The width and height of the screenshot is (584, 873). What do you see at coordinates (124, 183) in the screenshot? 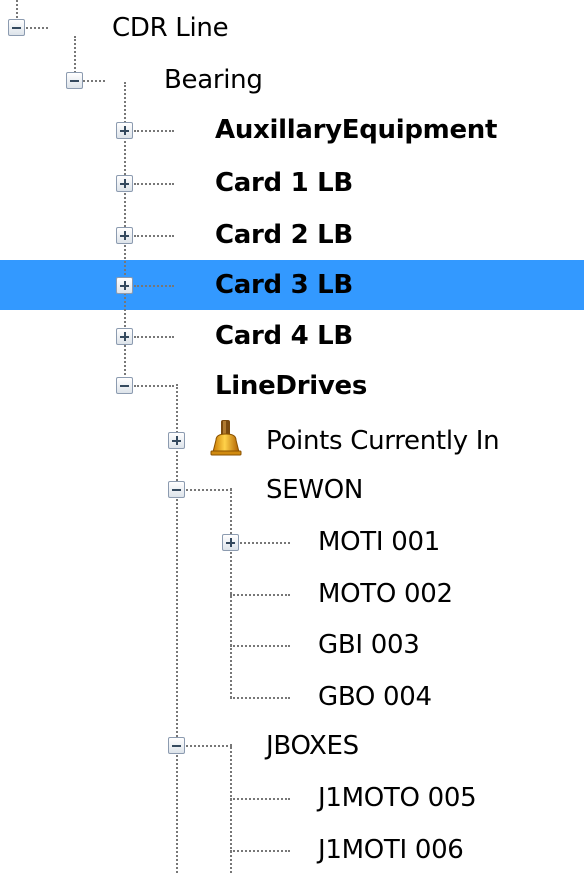
I see `expand-card-1-lb-button` at bounding box center [124, 183].